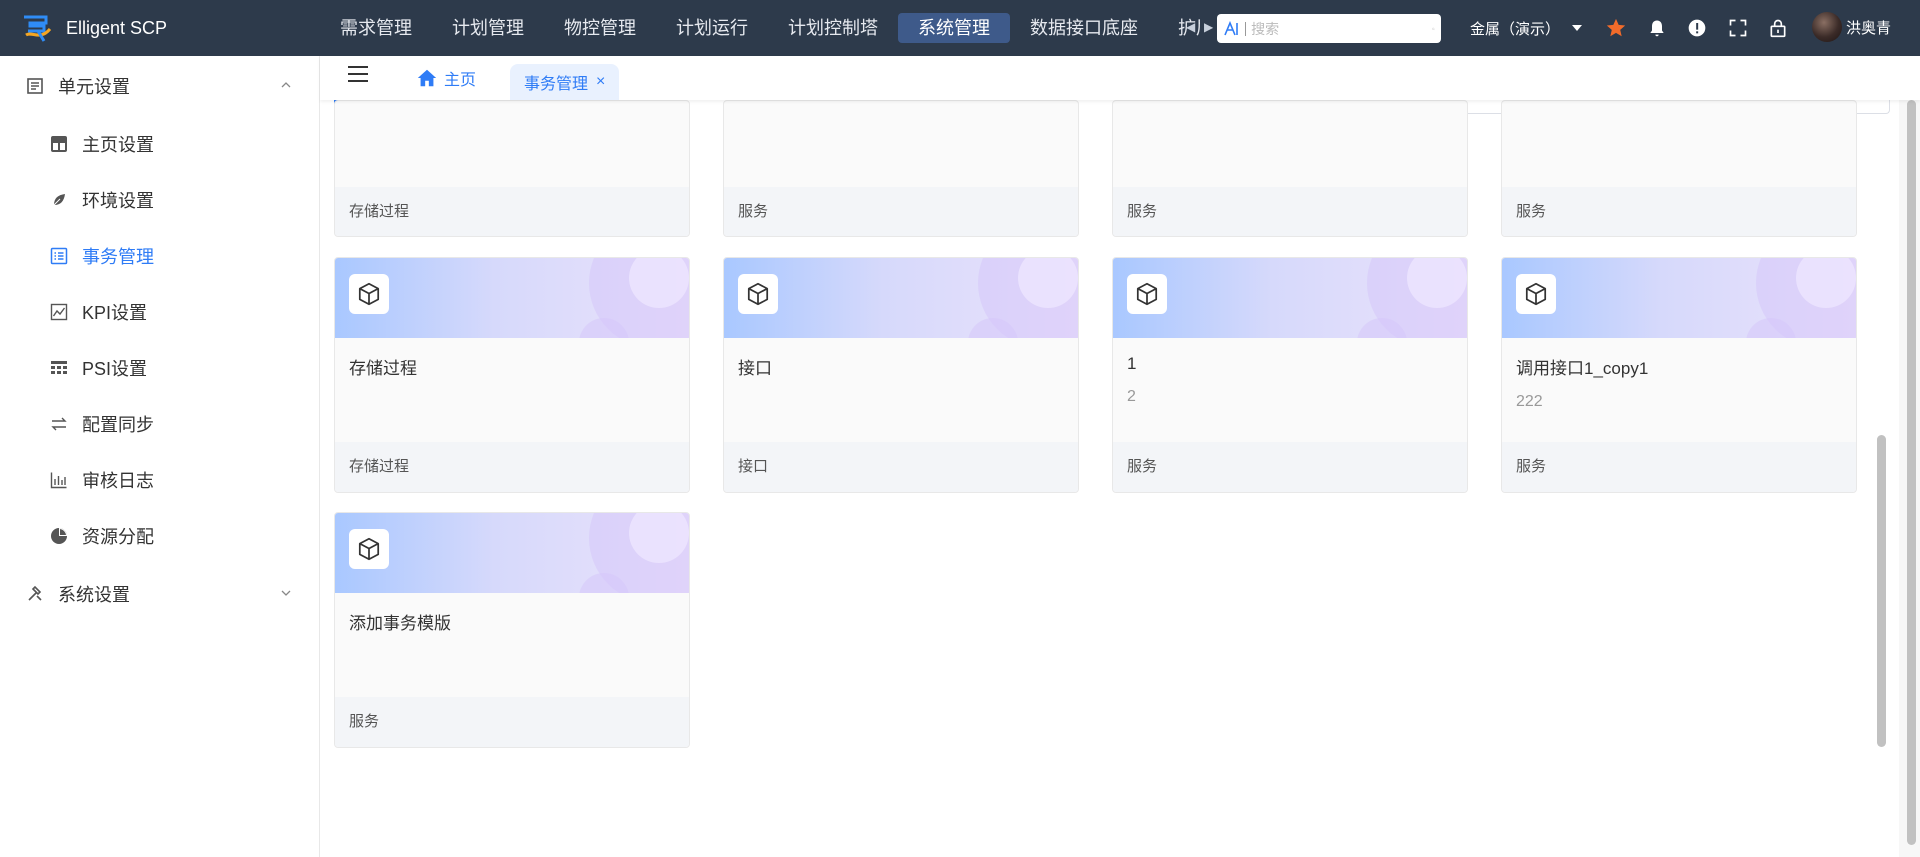 This screenshot has width=1920, height=857. I want to click on sidebar-item-label: 资源分配, so click(118, 537).